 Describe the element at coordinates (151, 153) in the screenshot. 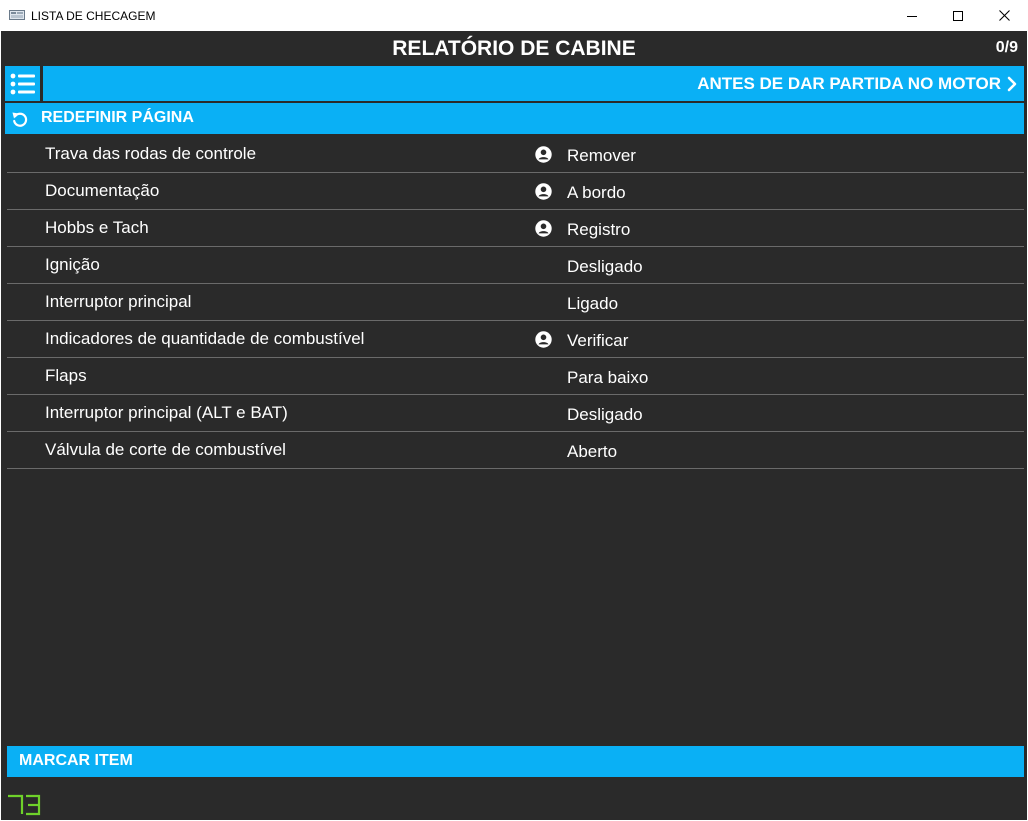

I see `checklist-item-name: Trava das rodas de controle` at that location.